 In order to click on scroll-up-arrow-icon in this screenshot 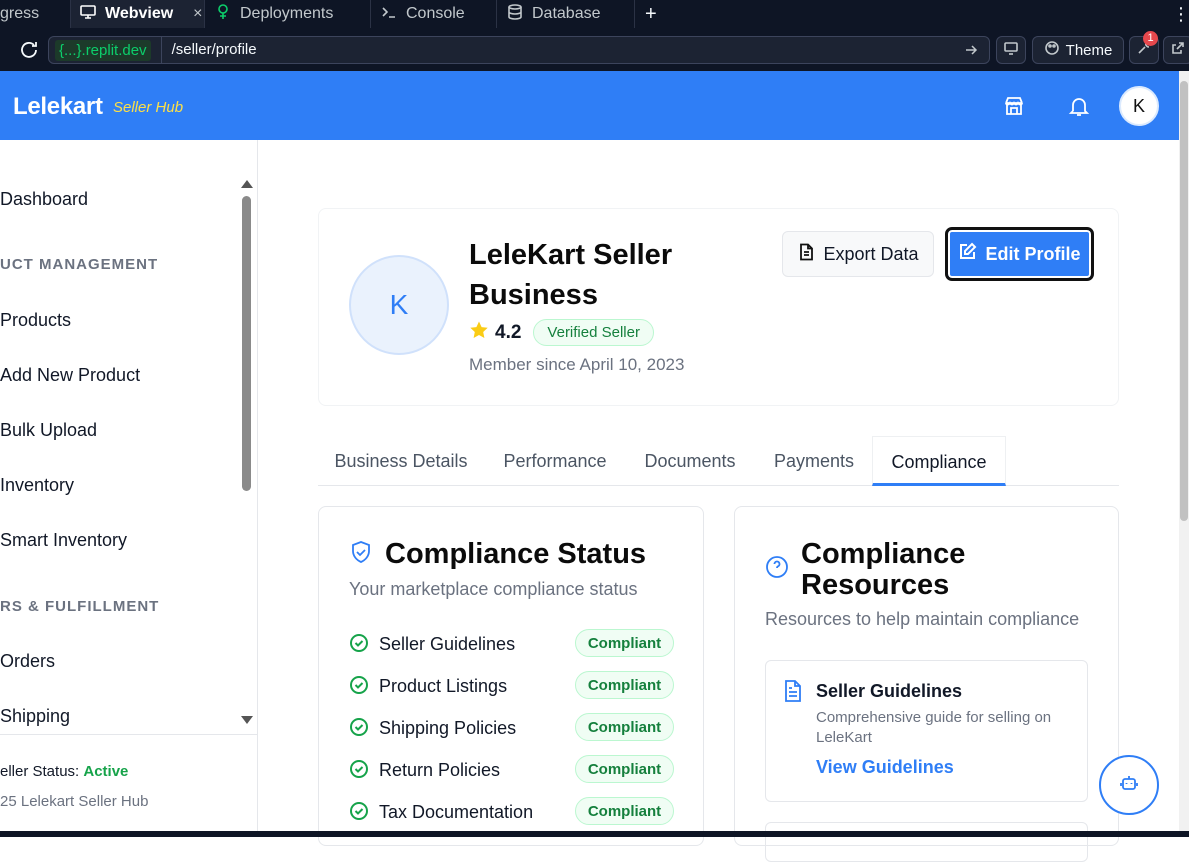, I will do `click(247, 184)`.